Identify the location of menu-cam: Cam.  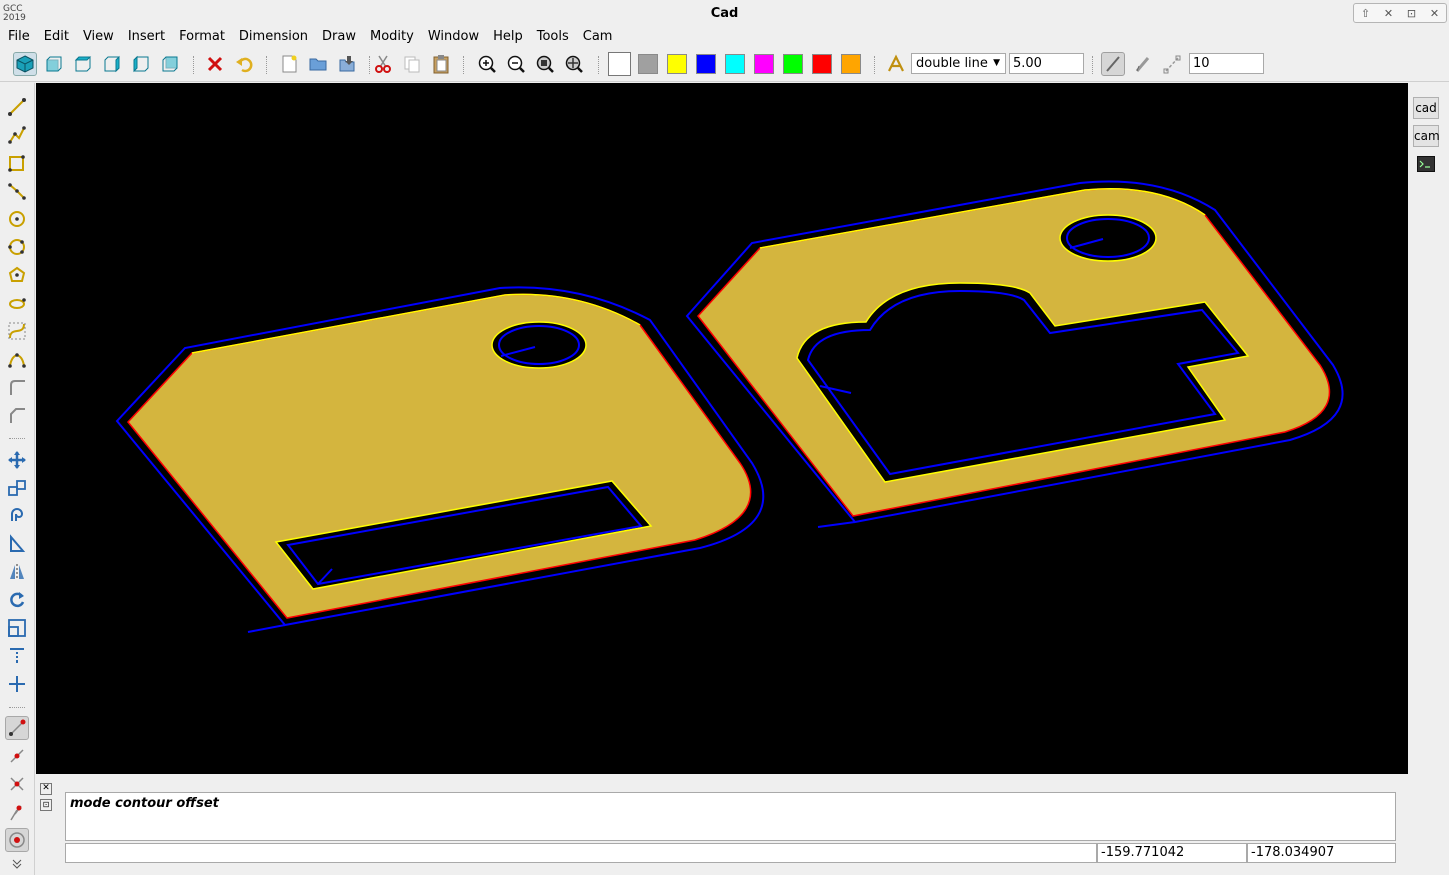
(597, 37).